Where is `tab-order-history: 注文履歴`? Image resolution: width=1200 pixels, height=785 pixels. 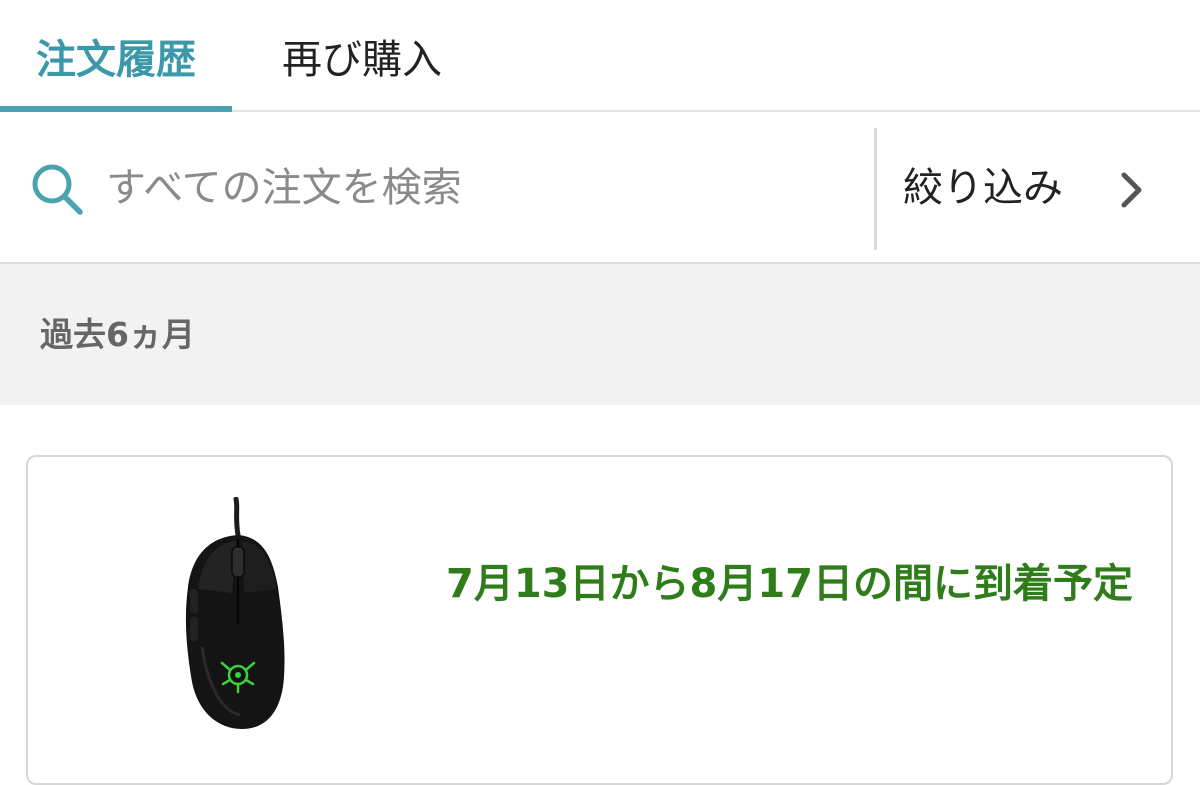
tab-order-history: 注文履歴 is located at coordinates (116, 57).